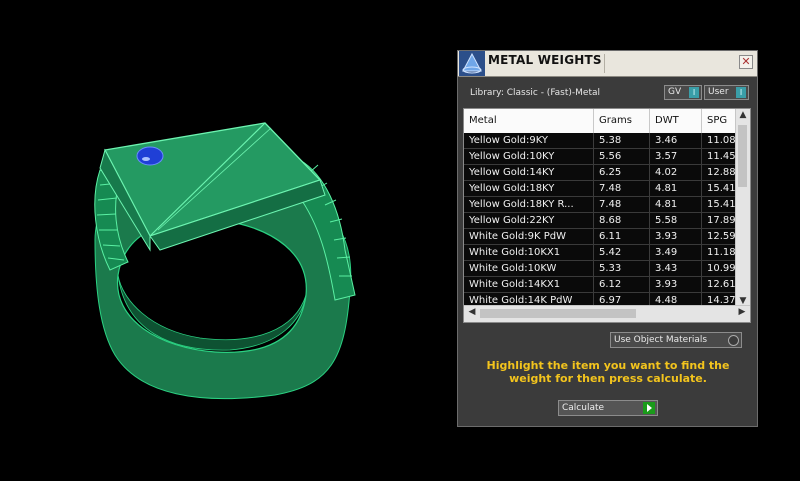 This screenshot has width=800, height=481. Describe the element at coordinates (472, 312) in the screenshot. I see `scroll-left-icon: ◀` at that location.